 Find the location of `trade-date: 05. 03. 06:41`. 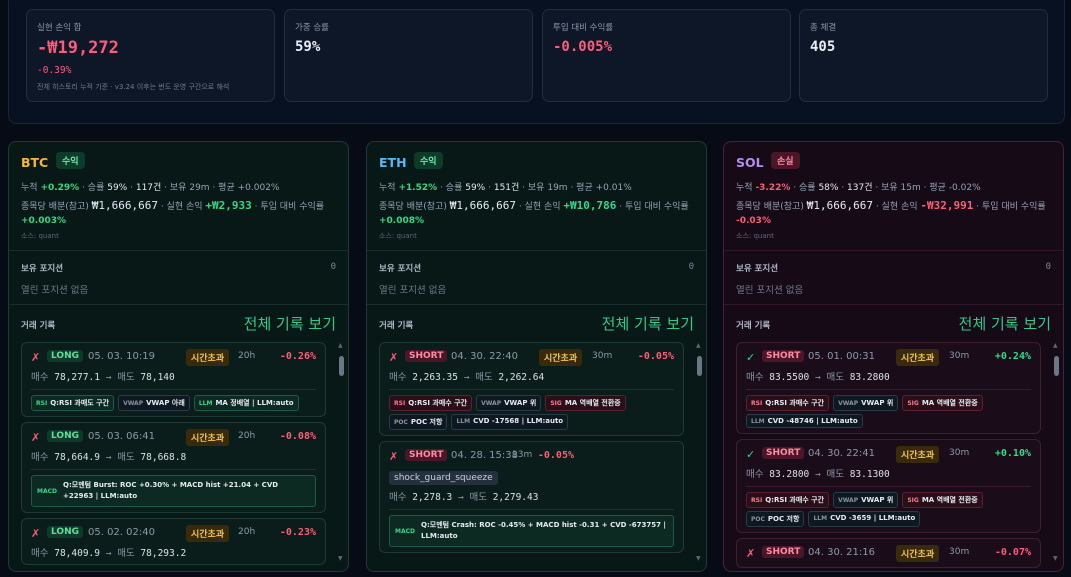

trade-date: 05. 03. 06:41 is located at coordinates (121, 436).